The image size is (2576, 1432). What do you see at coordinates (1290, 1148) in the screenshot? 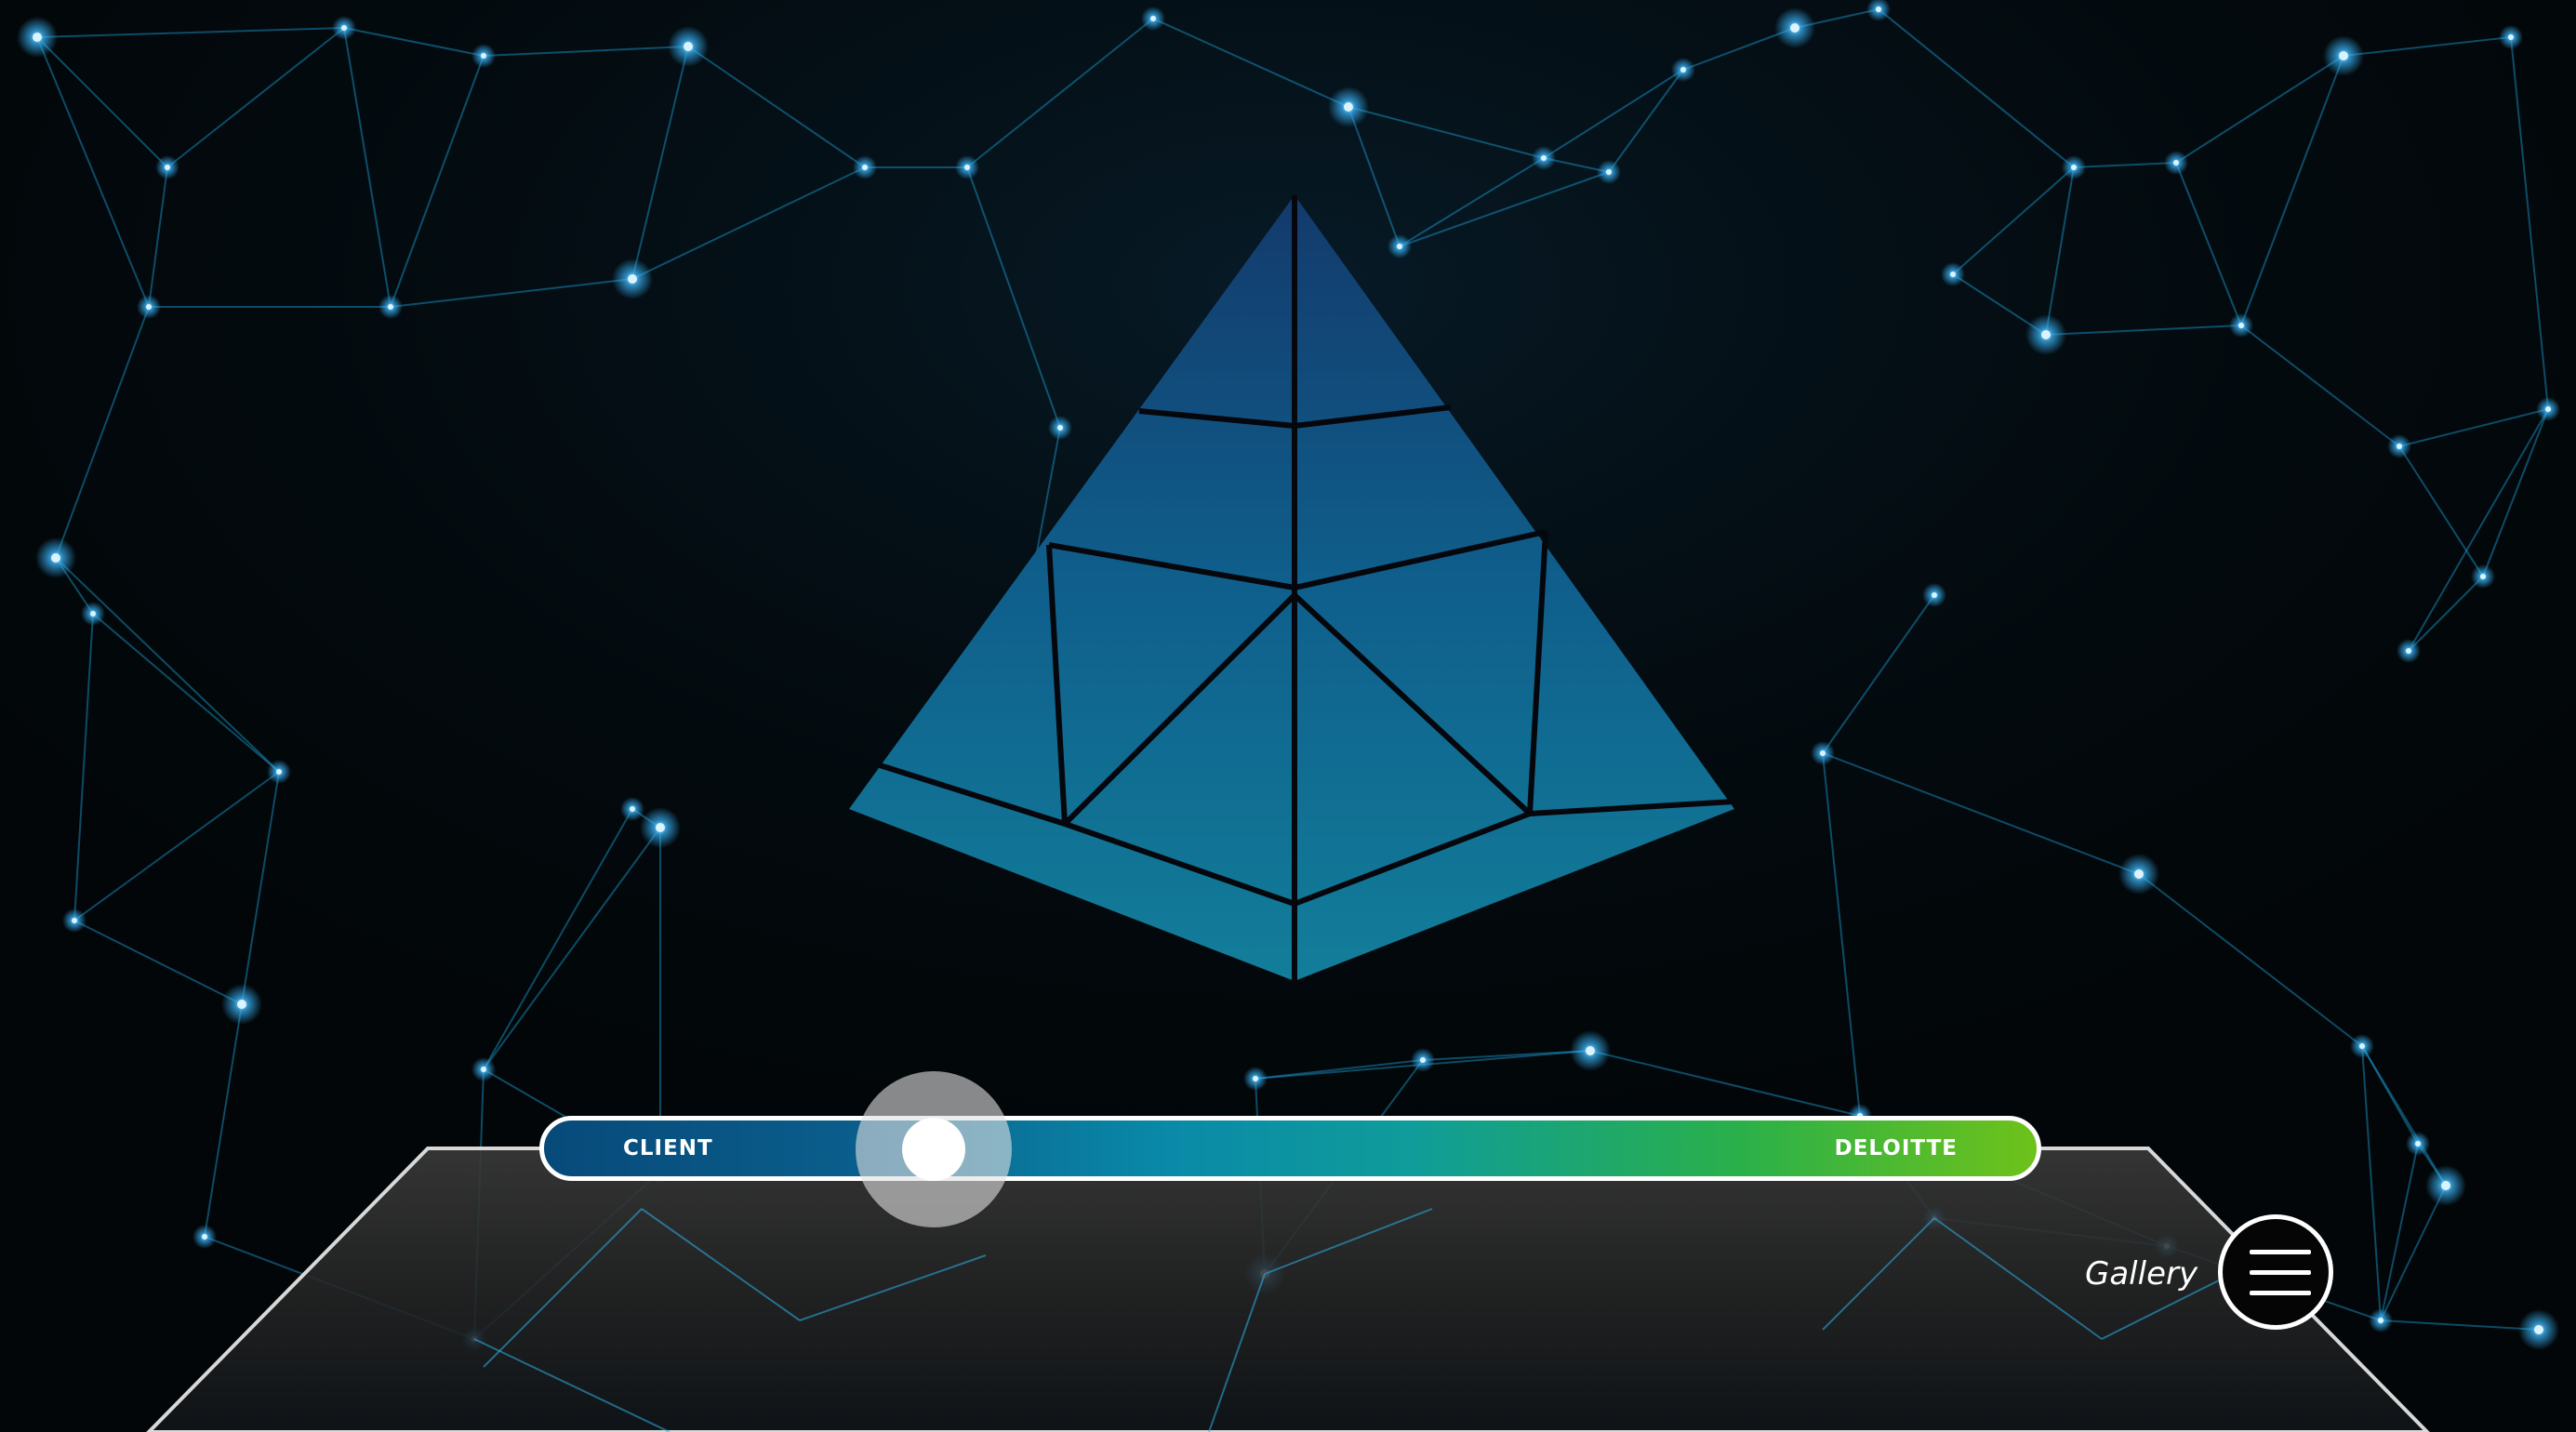
I see `client-deloitte-slider: CLIENT DELOITTE` at bounding box center [1290, 1148].